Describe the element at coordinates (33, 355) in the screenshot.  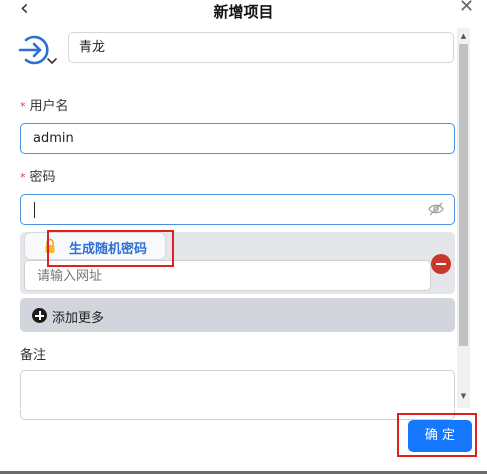
I see `note-label: 备注` at that location.